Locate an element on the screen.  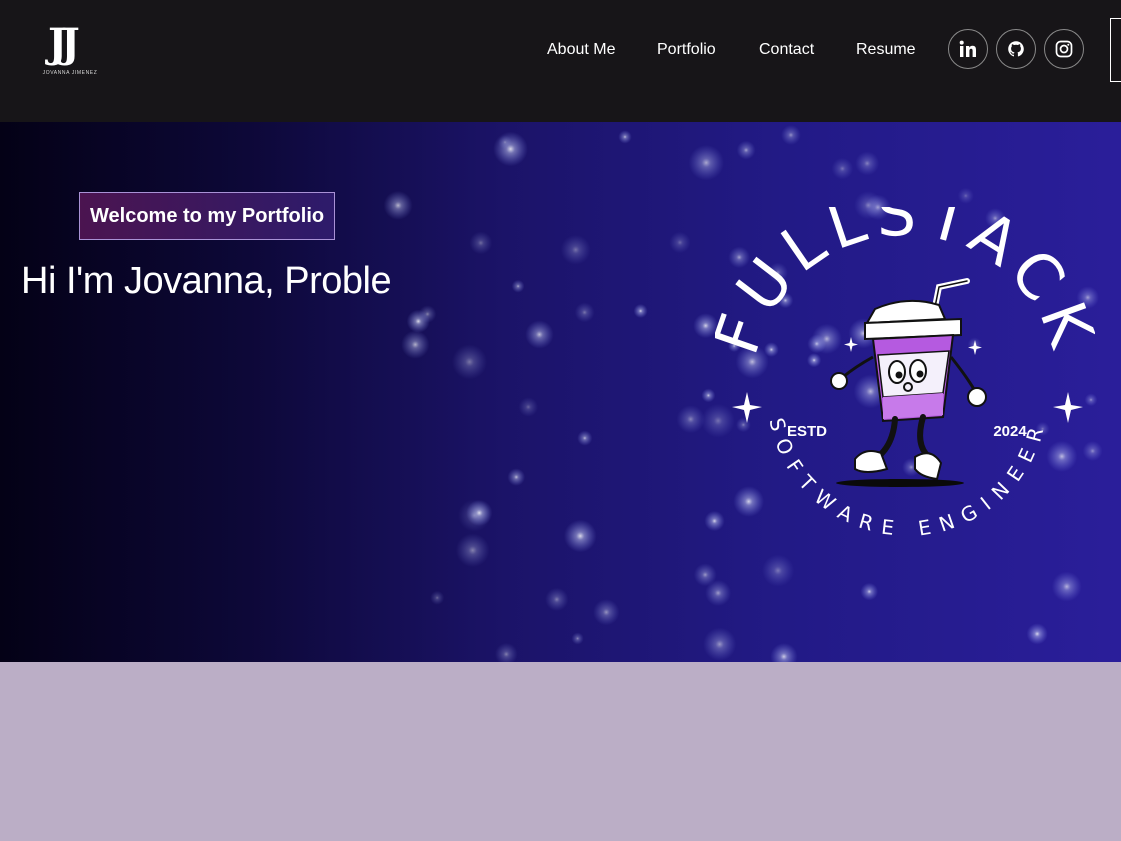
sparkle-icon-small-right is located at coordinates (975, 347).